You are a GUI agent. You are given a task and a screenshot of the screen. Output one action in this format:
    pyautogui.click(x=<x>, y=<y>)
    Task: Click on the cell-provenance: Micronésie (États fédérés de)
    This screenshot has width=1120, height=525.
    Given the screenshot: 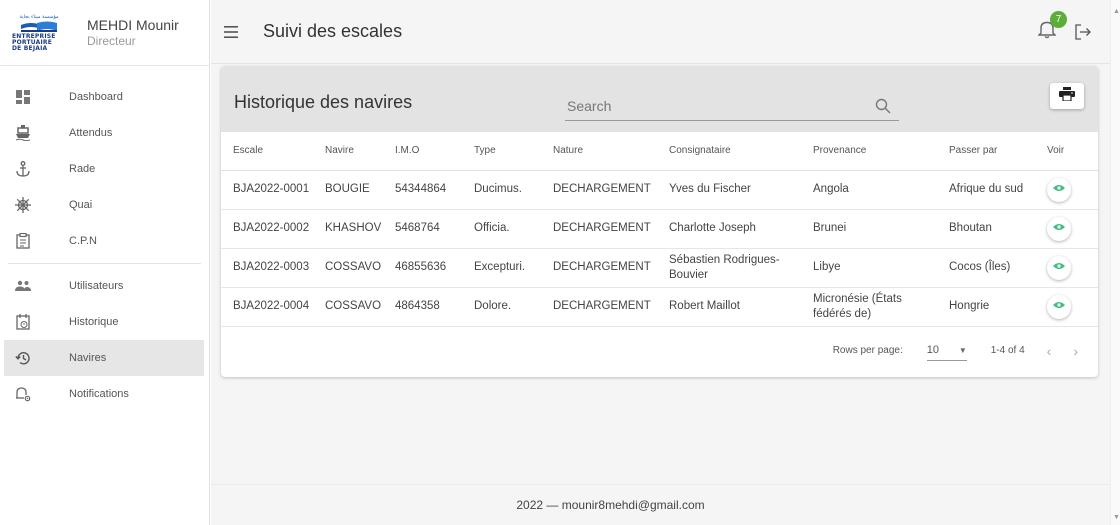 What is the action you would take?
    pyautogui.click(x=869, y=307)
    